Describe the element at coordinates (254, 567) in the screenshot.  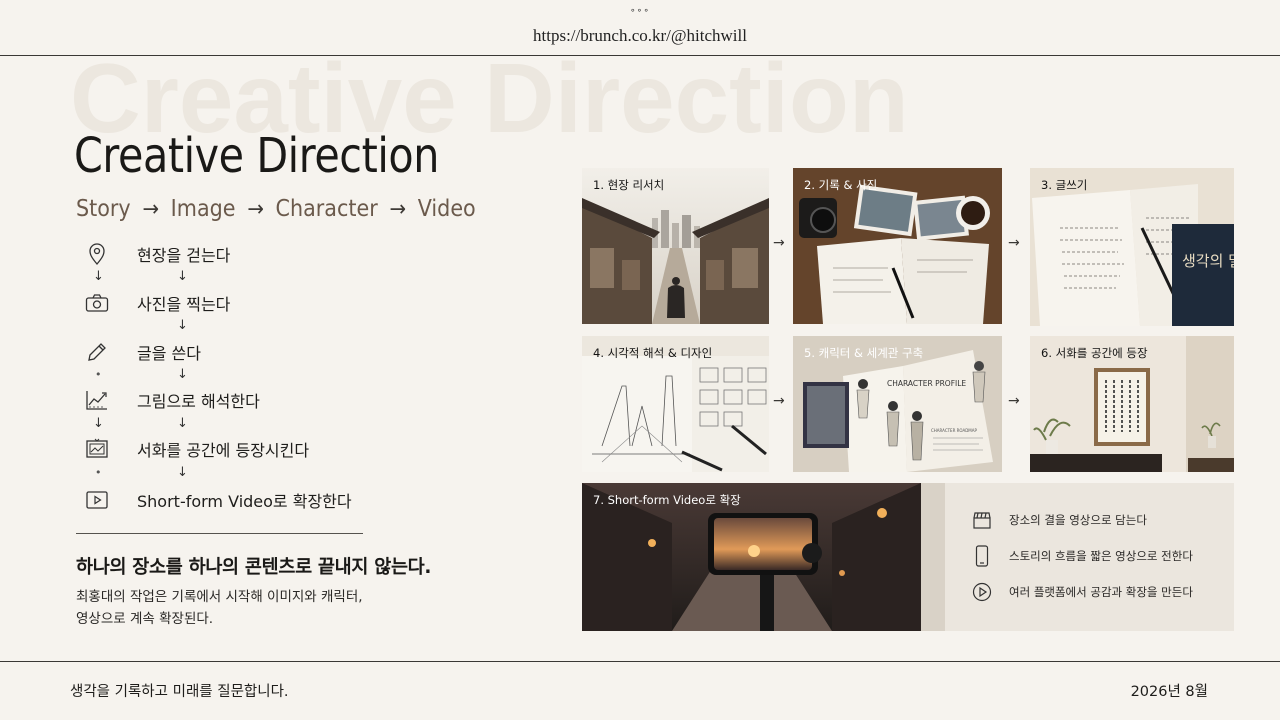
I see `tagline: 하나의 장소를 하나의 콘텐츠로 끝내지 않는다.` at that location.